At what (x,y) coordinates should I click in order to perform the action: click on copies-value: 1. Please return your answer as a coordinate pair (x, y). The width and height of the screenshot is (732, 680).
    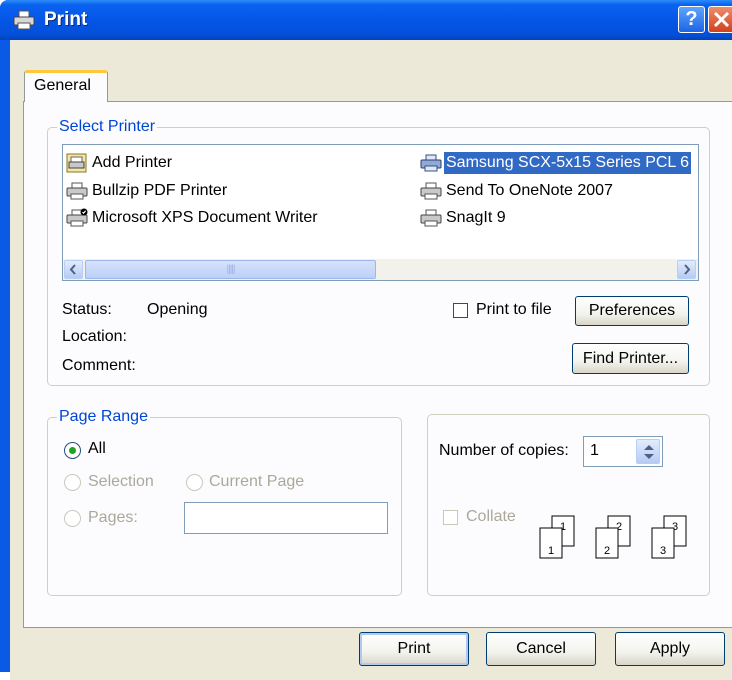
    Looking at the image, I should click on (594, 450).